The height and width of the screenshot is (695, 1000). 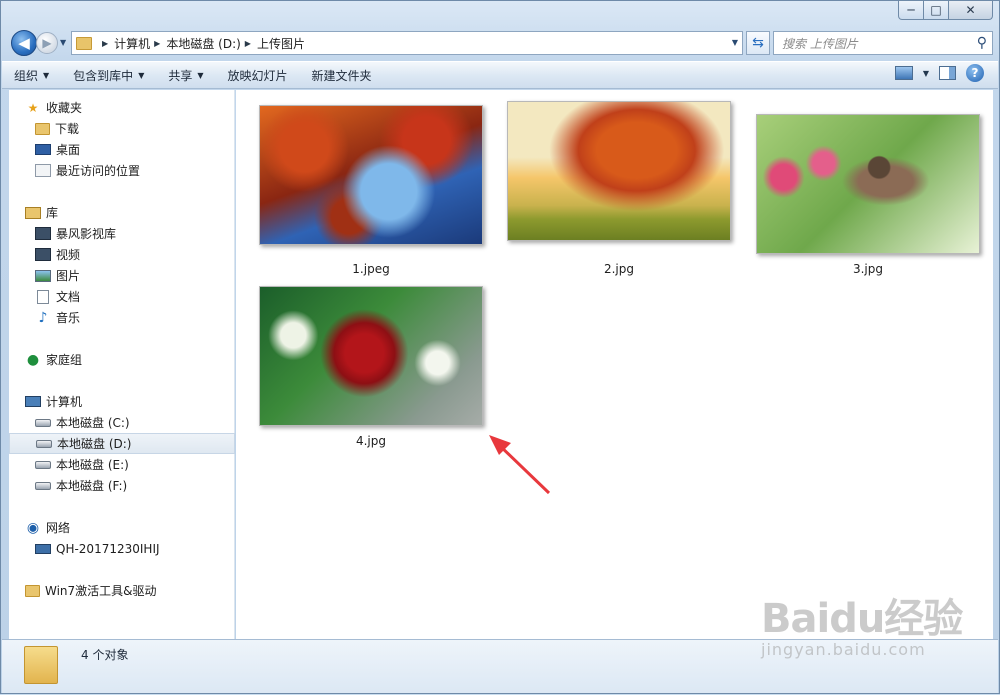 What do you see at coordinates (936, 10) in the screenshot?
I see `maximize-button: □` at bounding box center [936, 10].